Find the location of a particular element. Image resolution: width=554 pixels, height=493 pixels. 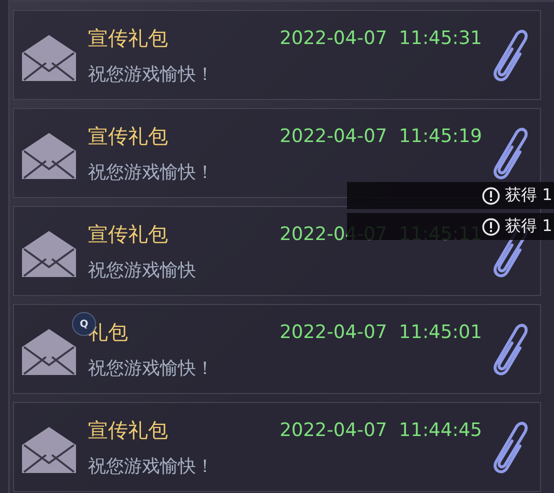

mail-timestamp: 2022-04-07 11:45:01 is located at coordinates (381, 332).